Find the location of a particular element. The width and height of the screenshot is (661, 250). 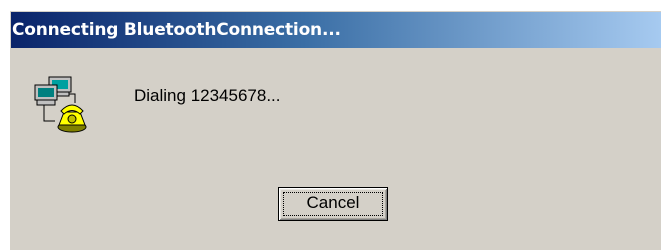

cancel-button-label: Cancel is located at coordinates (333, 202).